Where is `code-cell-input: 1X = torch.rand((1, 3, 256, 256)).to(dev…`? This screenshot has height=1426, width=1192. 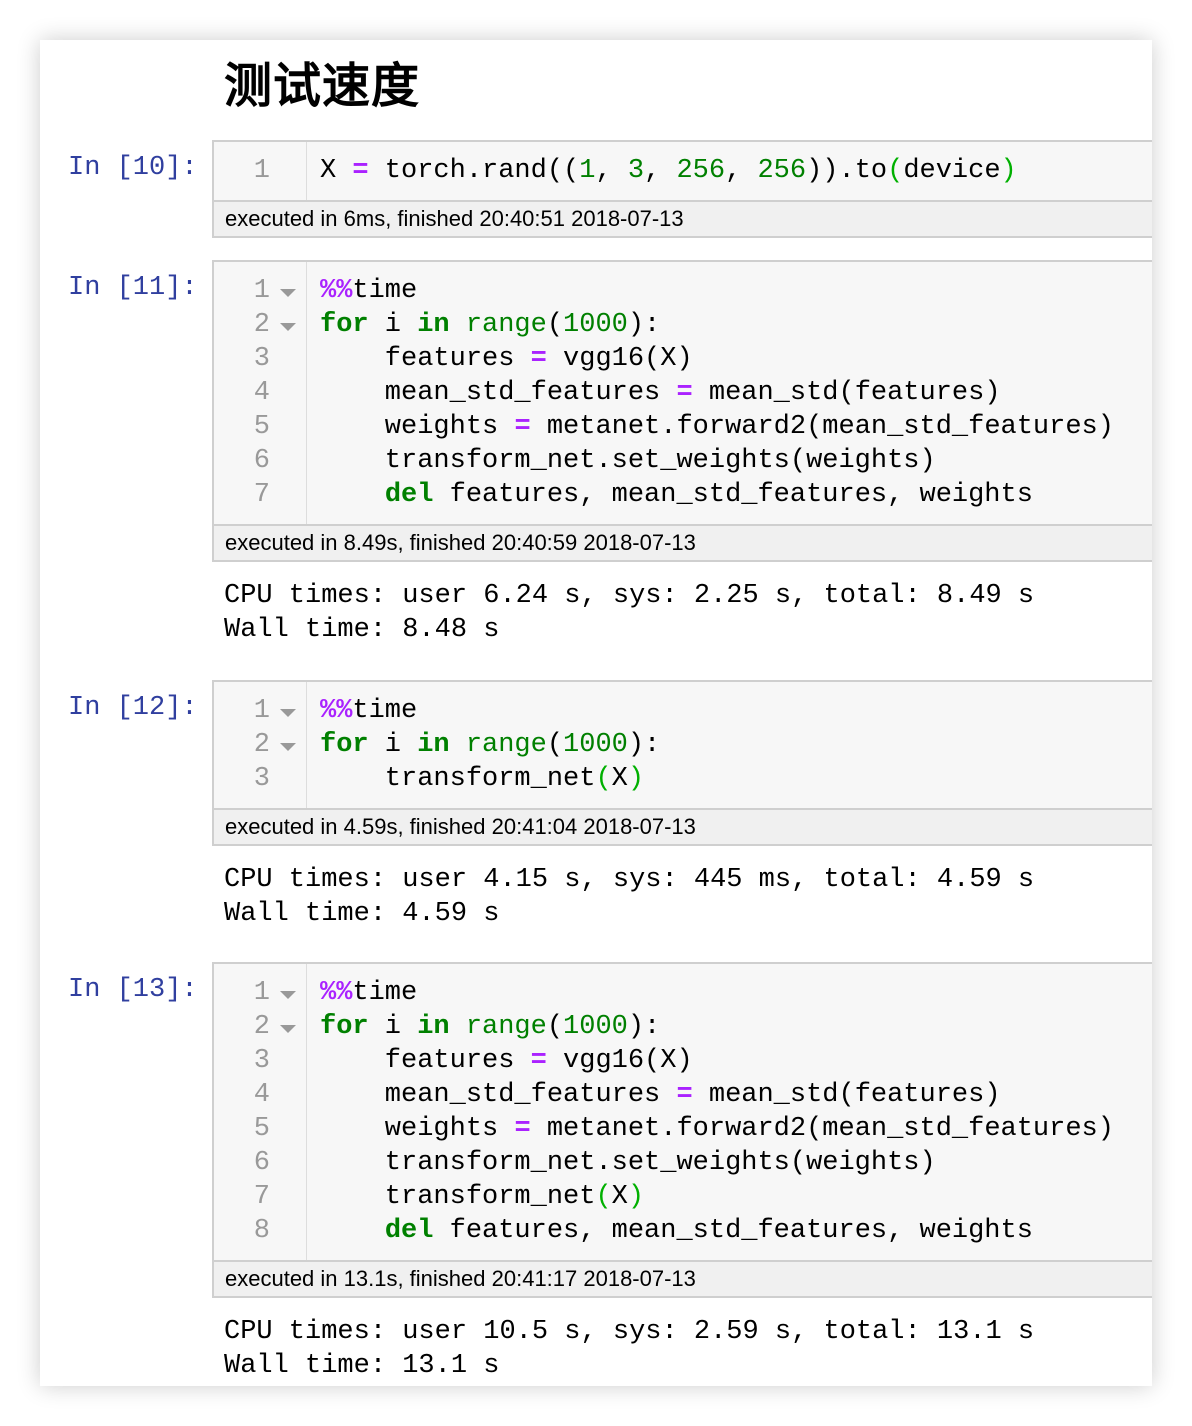 code-cell-input: 1X = torch.rand((1, 3, 256, 256)).to(dev… is located at coordinates (682, 189).